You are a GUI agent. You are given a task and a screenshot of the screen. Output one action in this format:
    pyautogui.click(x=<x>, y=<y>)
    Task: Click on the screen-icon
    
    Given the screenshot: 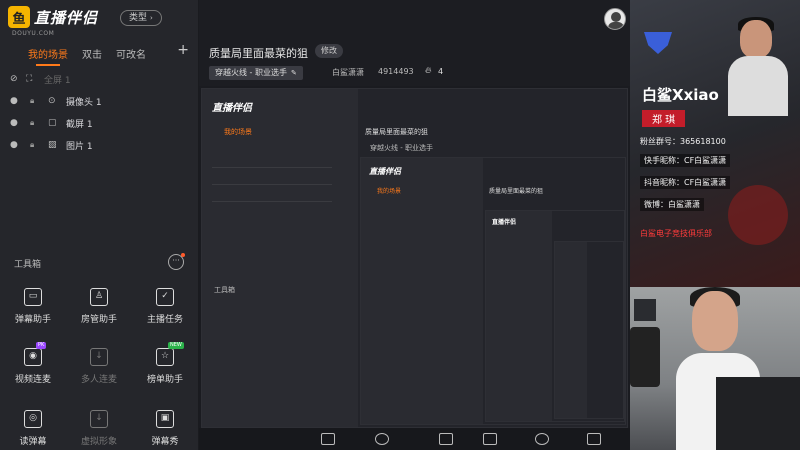 What is the action you would take?
    pyautogui.click(x=446, y=439)
    